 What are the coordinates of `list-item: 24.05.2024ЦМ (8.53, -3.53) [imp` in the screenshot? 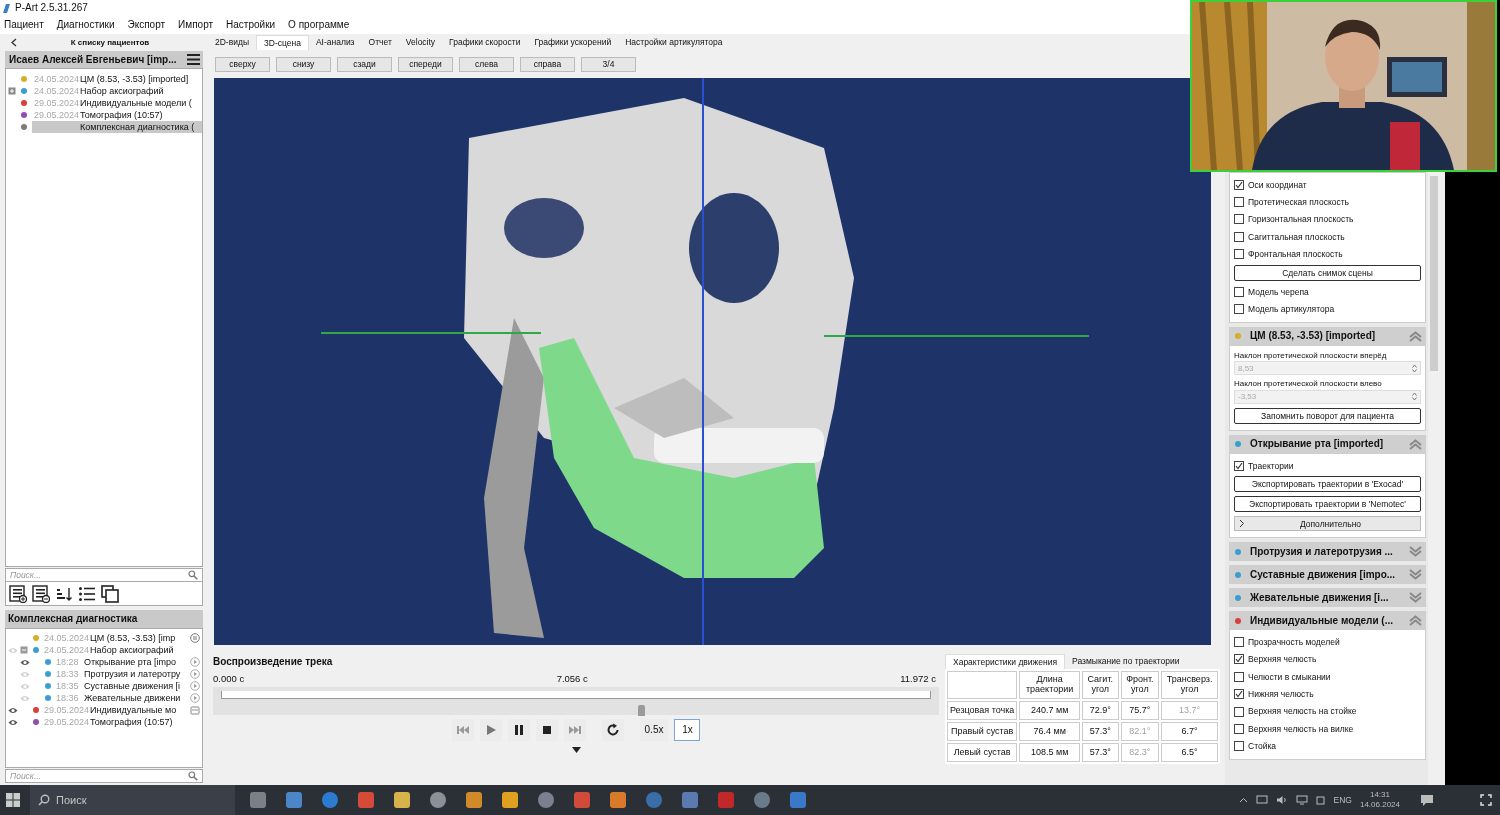 It's located at (104, 638).